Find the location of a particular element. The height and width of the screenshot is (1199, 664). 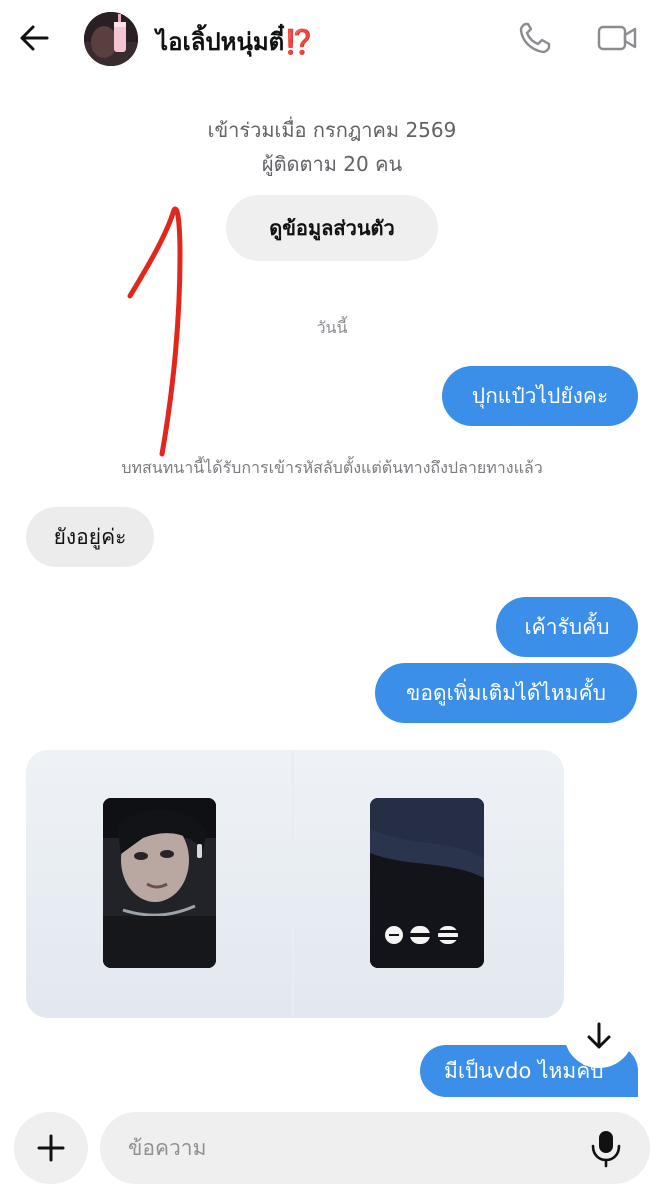

arrow-left-icon is located at coordinates (34, 38).